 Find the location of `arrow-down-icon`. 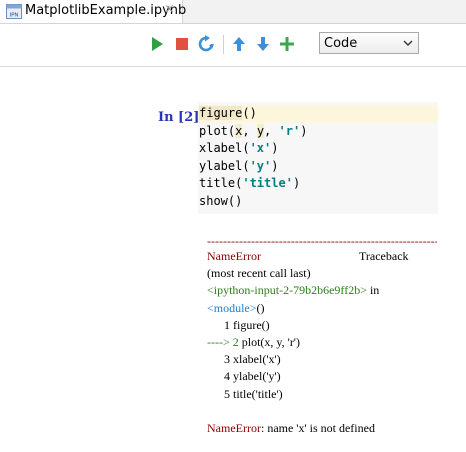

arrow-down-icon is located at coordinates (263, 44).